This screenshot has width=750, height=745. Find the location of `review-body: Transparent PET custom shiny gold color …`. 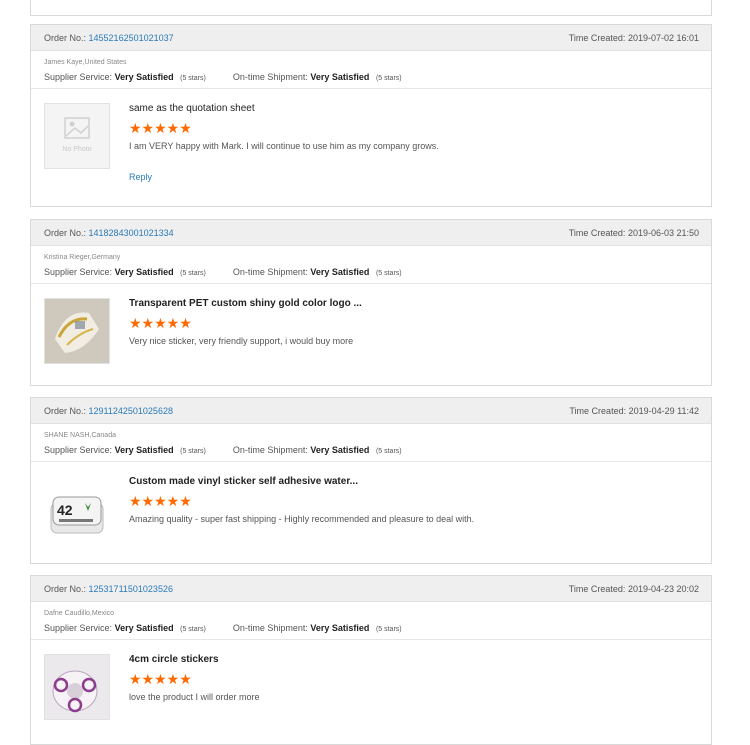

review-body: Transparent PET custom shiny gold color … is located at coordinates (371, 332).